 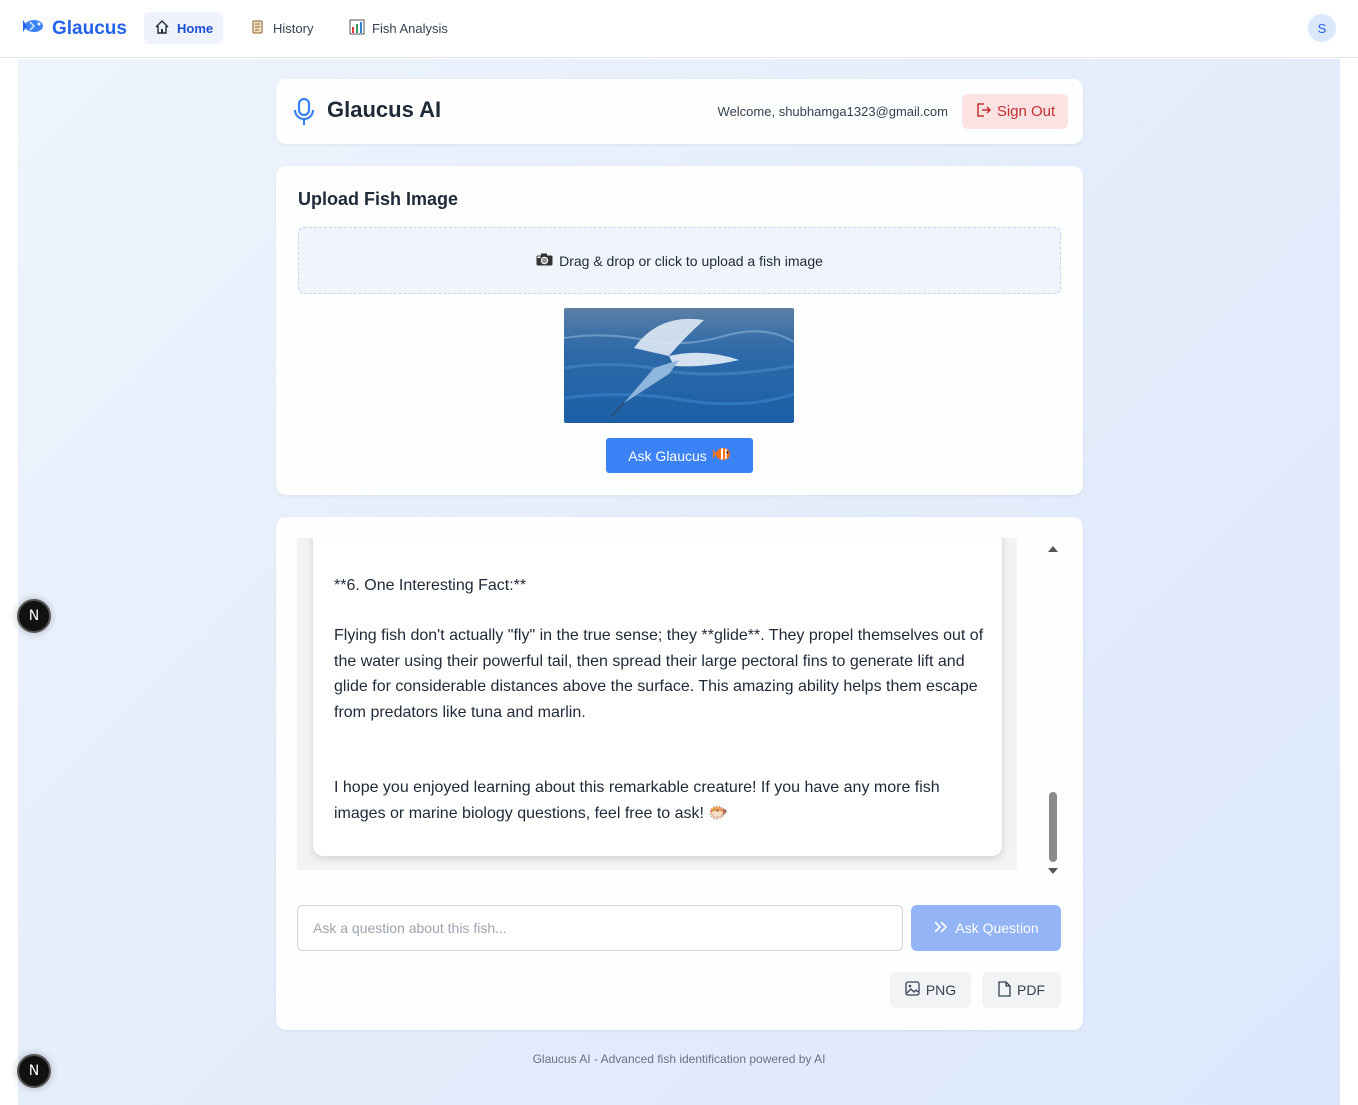 I want to click on question-input, so click(x=600, y=928).